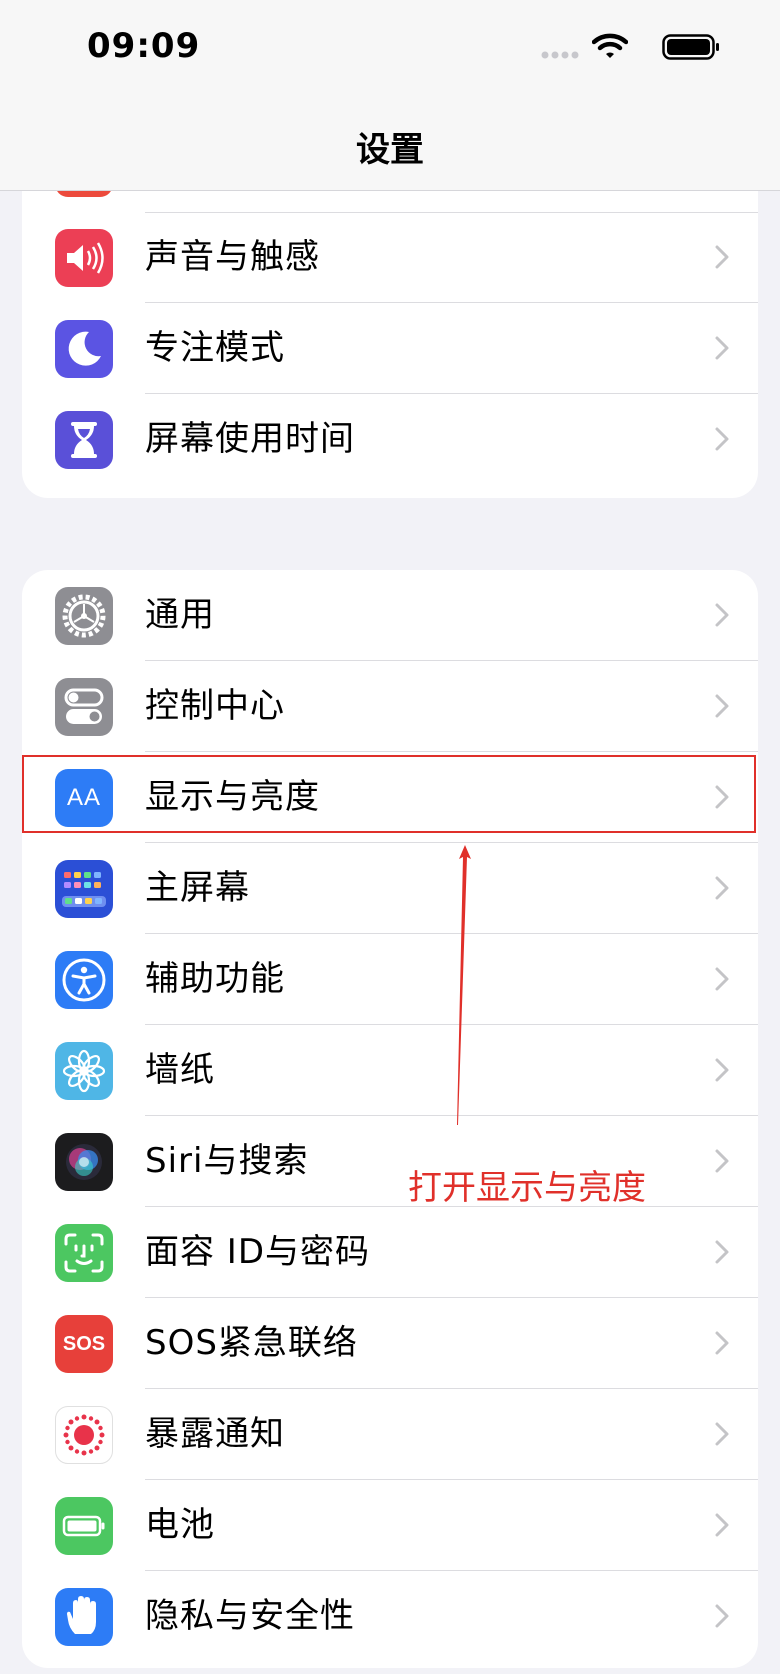 This screenshot has width=780, height=1674. I want to click on settings-row-privacy-security: 隐私与安全性, so click(390, 1616).